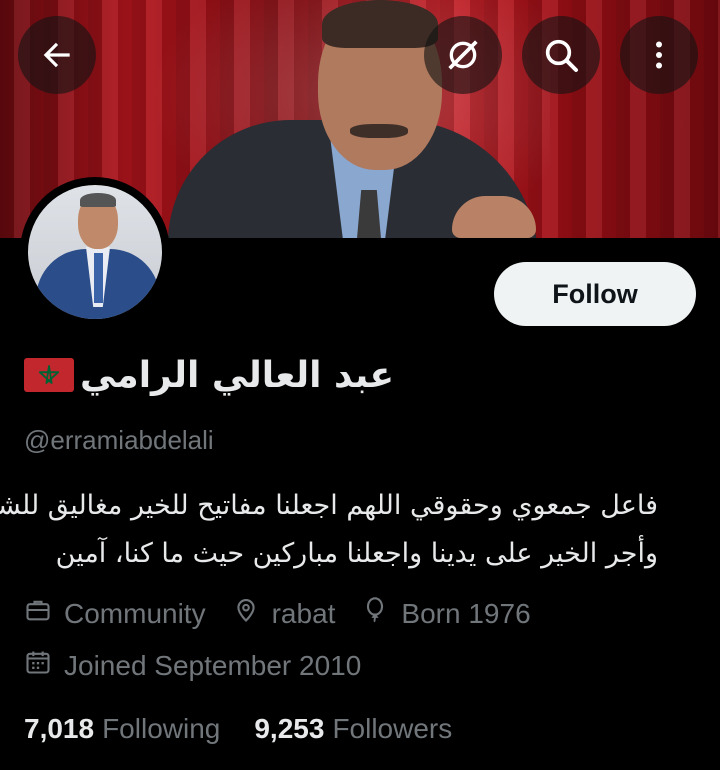  I want to click on category-label: Community, so click(135, 614).